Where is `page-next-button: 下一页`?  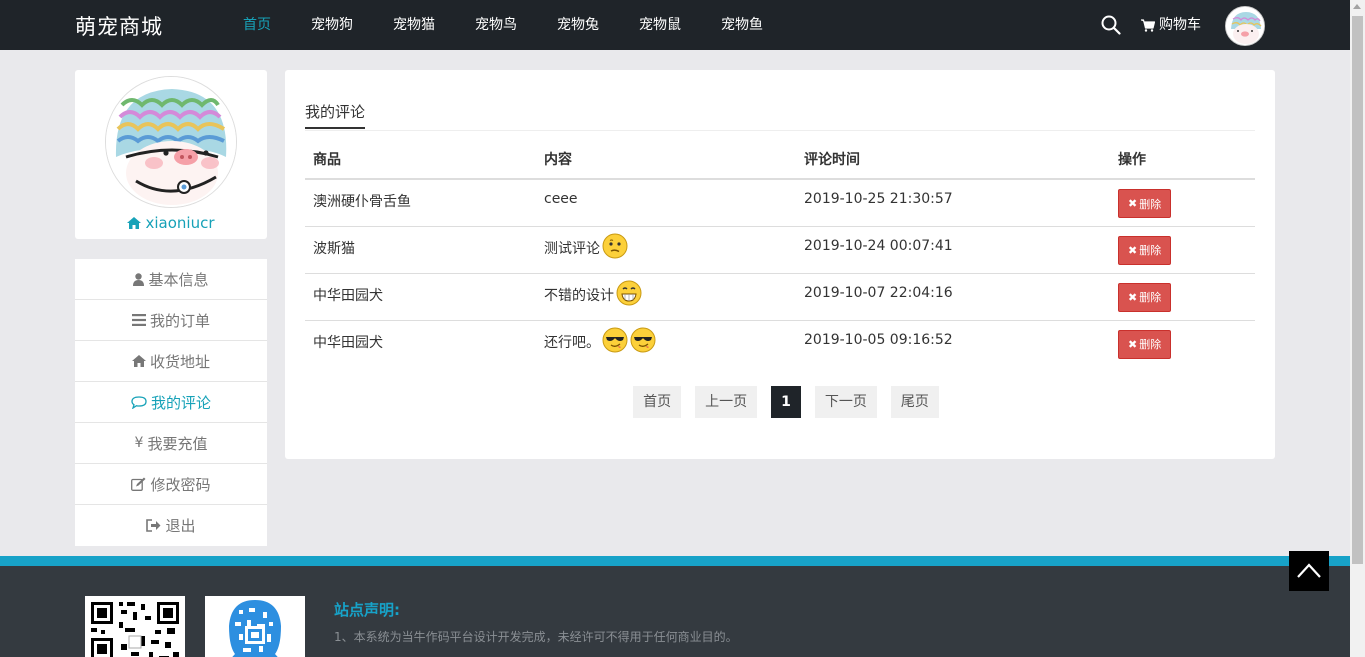
page-next-button: 下一页 is located at coordinates (845, 402).